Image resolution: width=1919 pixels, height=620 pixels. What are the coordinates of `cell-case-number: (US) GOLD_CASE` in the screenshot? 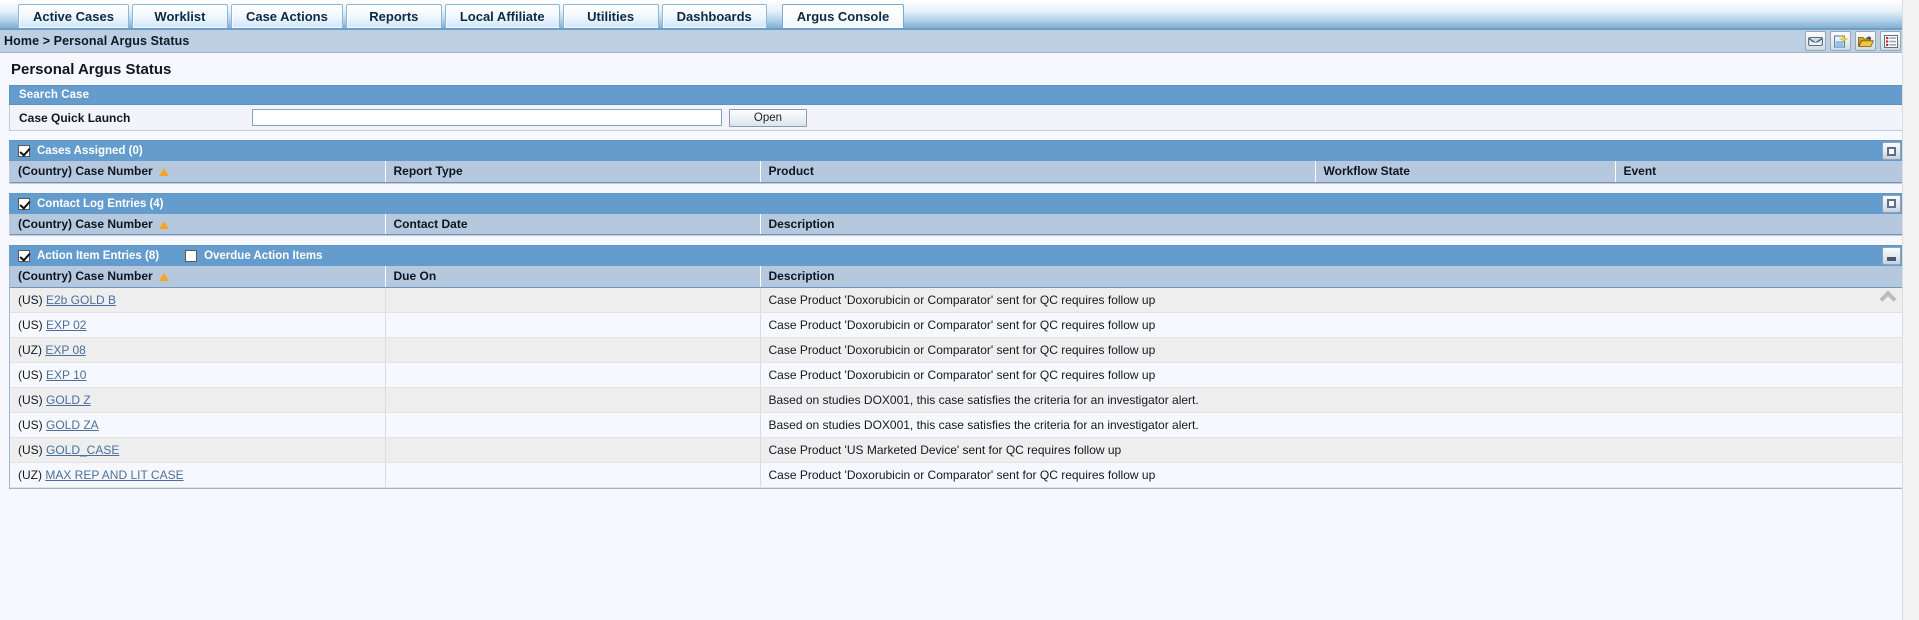 It's located at (198, 450).